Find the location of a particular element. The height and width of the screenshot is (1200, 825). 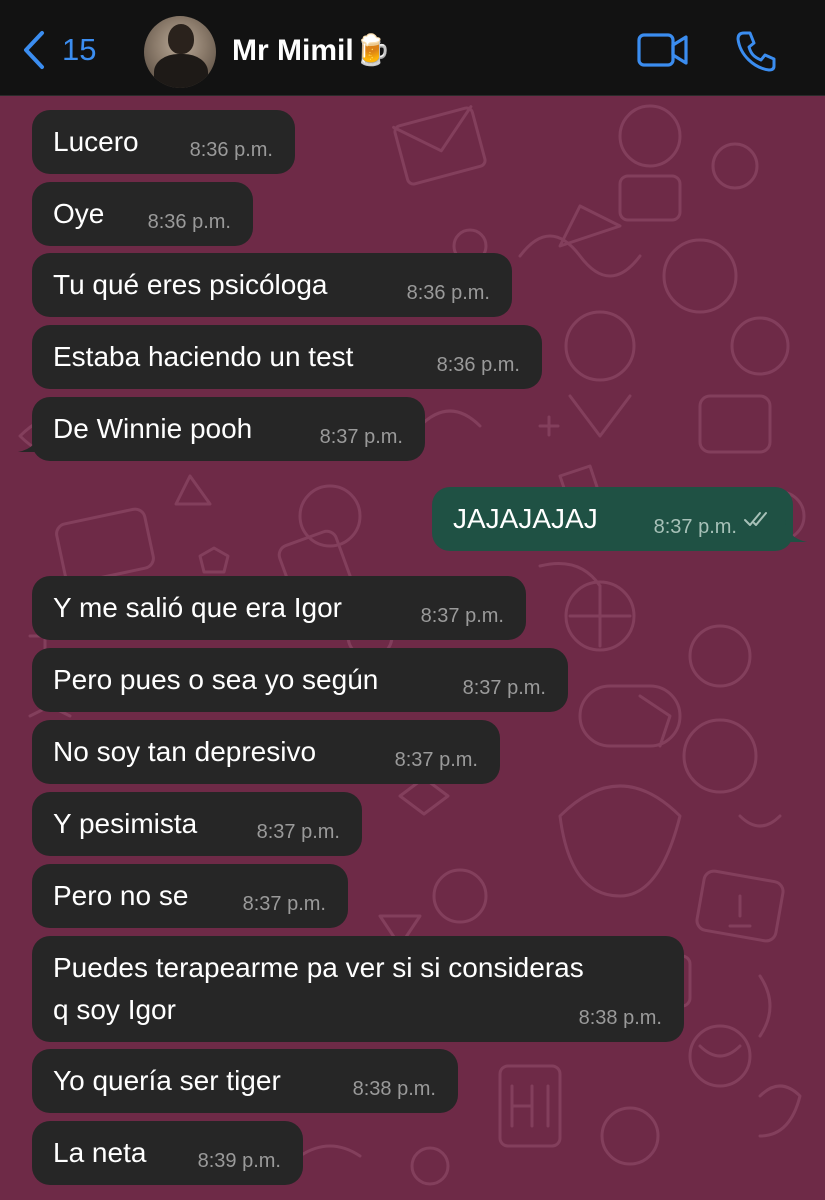

chevron-left-icon is located at coordinates (34, 50).